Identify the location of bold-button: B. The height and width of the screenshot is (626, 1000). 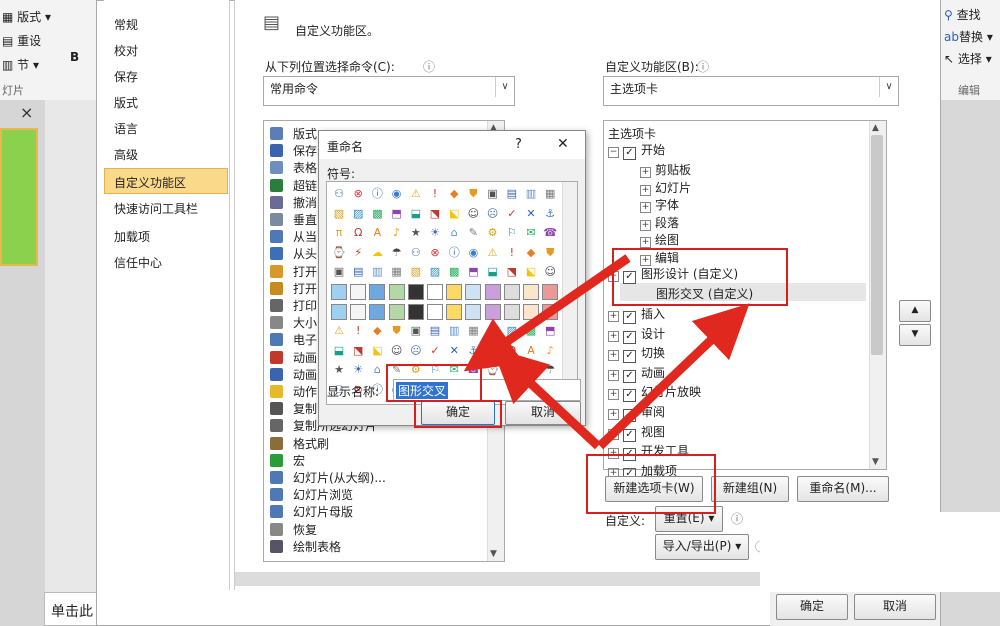
(74, 57).